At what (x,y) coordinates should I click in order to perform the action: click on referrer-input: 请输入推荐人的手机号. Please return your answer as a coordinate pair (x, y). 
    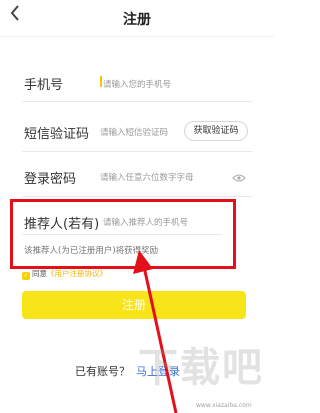
    Looking at the image, I should click on (145, 222).